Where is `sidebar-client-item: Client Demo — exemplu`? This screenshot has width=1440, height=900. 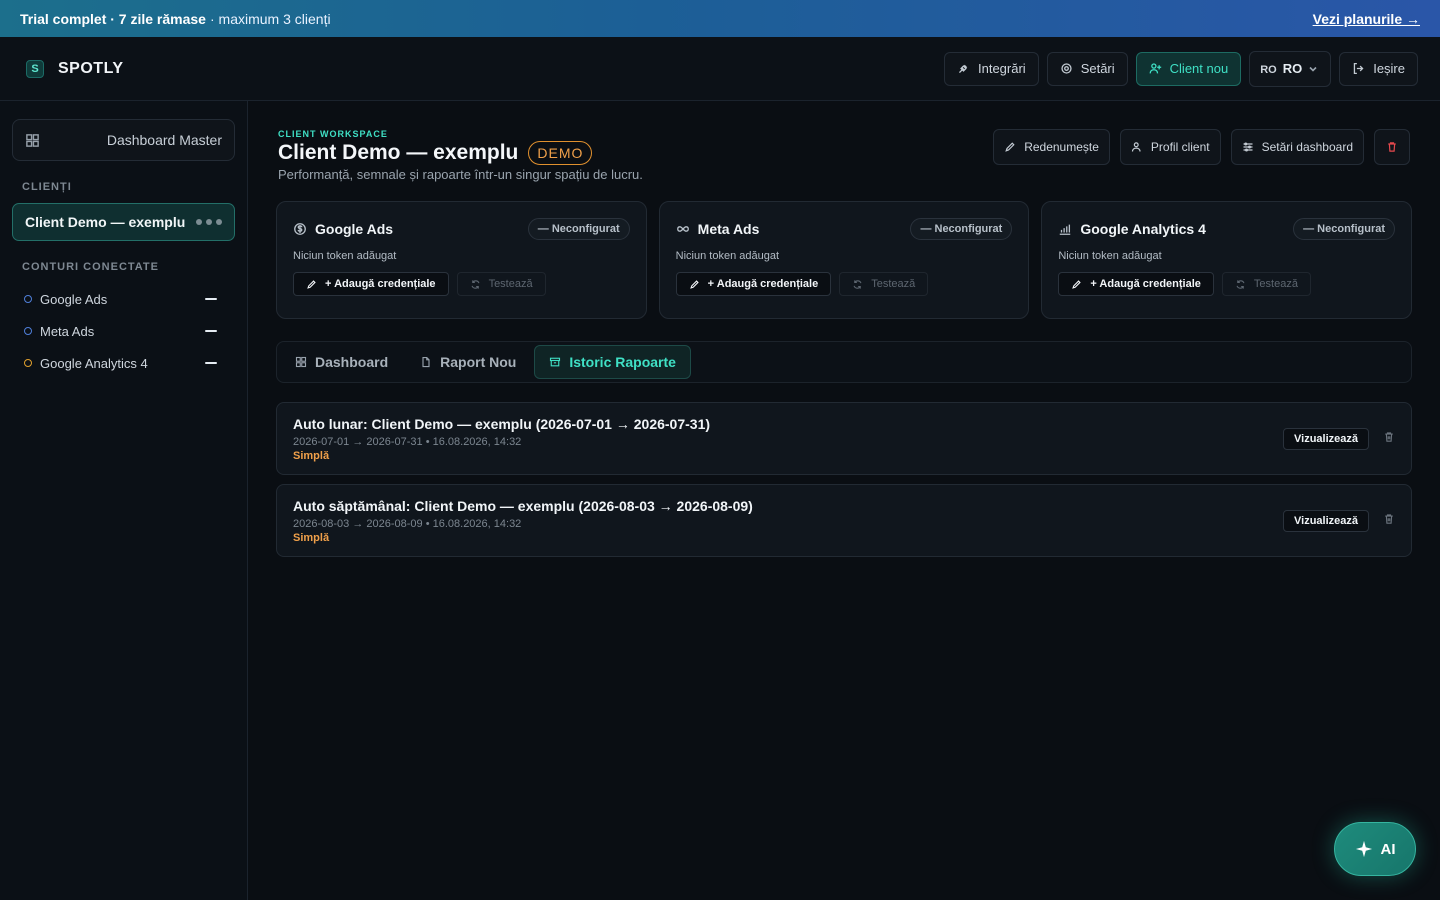
sidebar-client-item: Client Demo — exemplu is located at coordinates (123, 222).